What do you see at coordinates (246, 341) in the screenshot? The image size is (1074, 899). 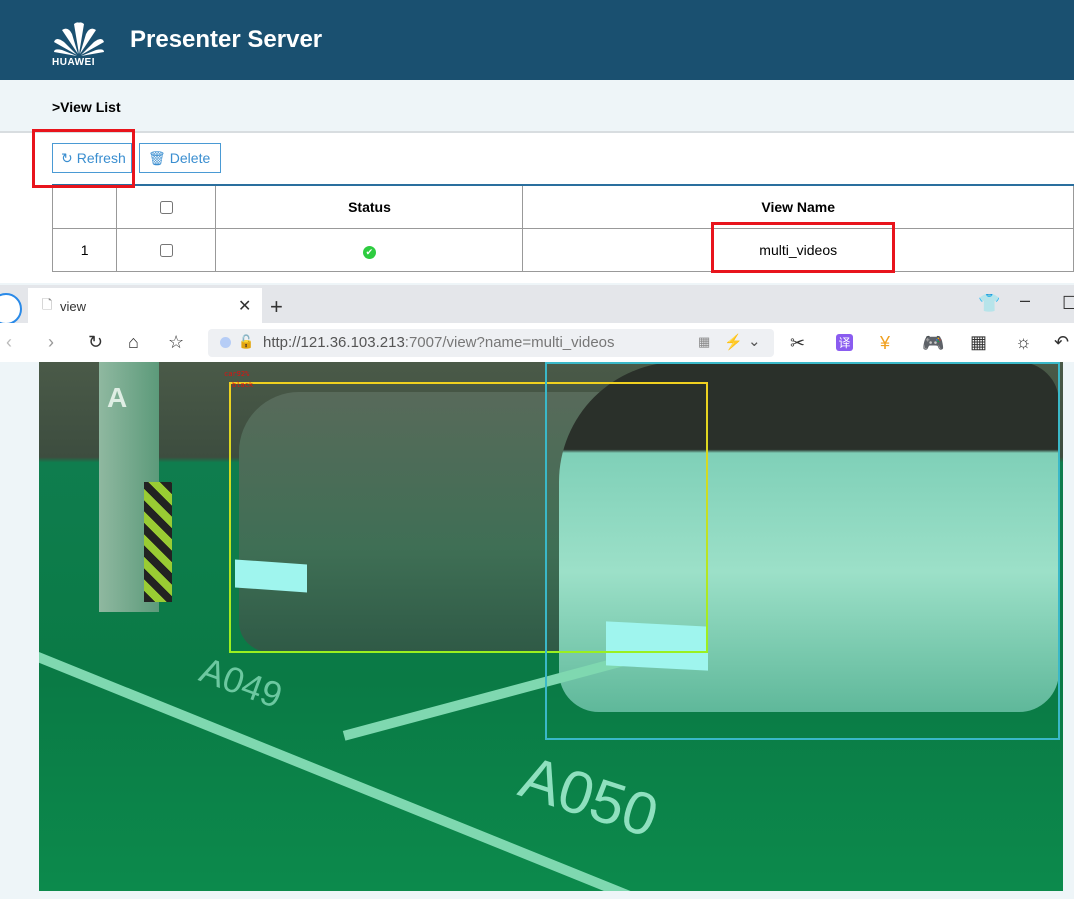 I see `insecure-lock-icon: 🔓` at bounding box center [246, 341].